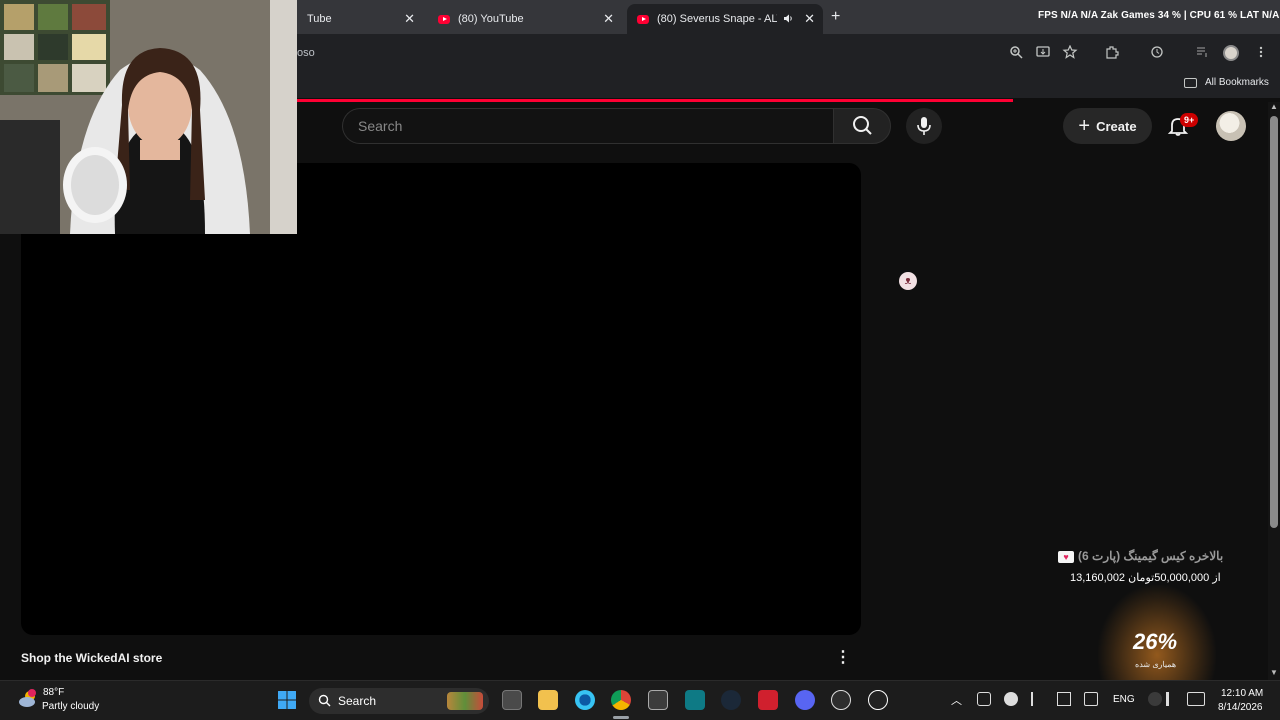 This screenshot has width=1280, height=720. What do you see at coordinates (1091, 699) in the screenshot?
I see `keyboard-icon` at bounding box center [1091, 699].